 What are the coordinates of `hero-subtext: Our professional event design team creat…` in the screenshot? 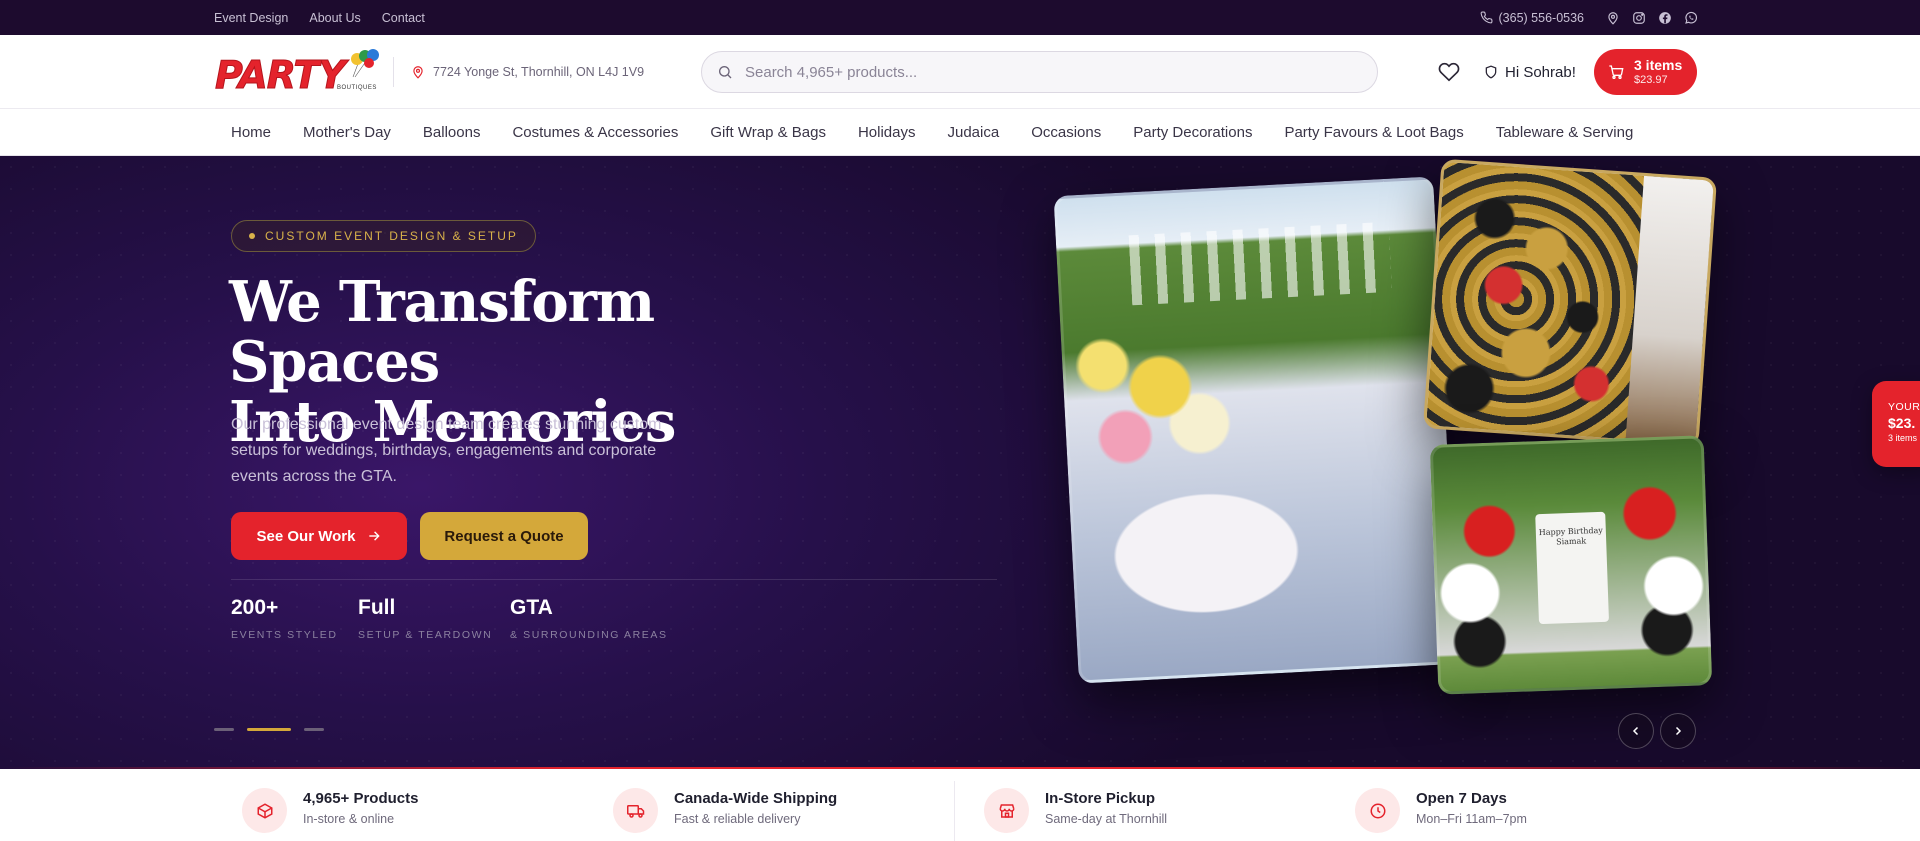 It's located at (446, 450).